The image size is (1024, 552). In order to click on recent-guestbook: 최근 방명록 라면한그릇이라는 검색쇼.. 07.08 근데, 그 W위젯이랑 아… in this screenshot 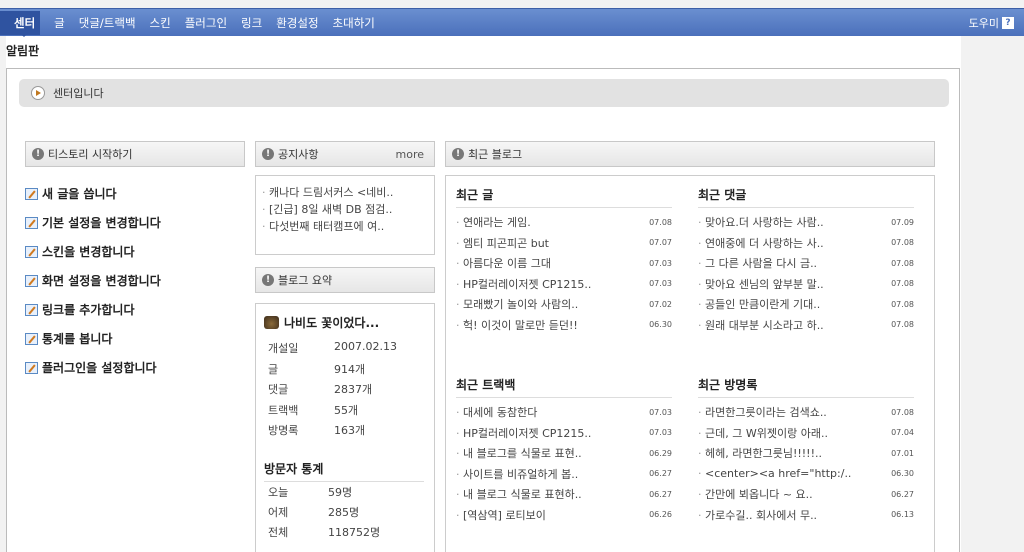, I will do `click(806, 450)`.